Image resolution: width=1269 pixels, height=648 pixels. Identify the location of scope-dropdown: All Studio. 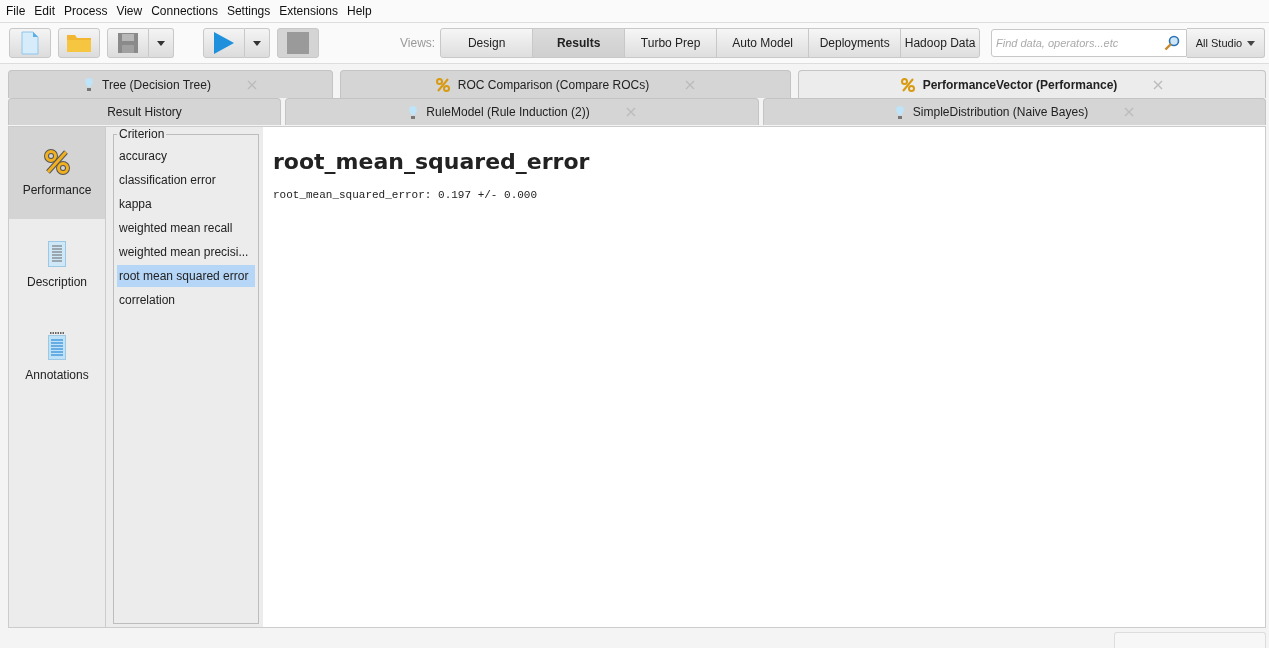
(1226, 43).